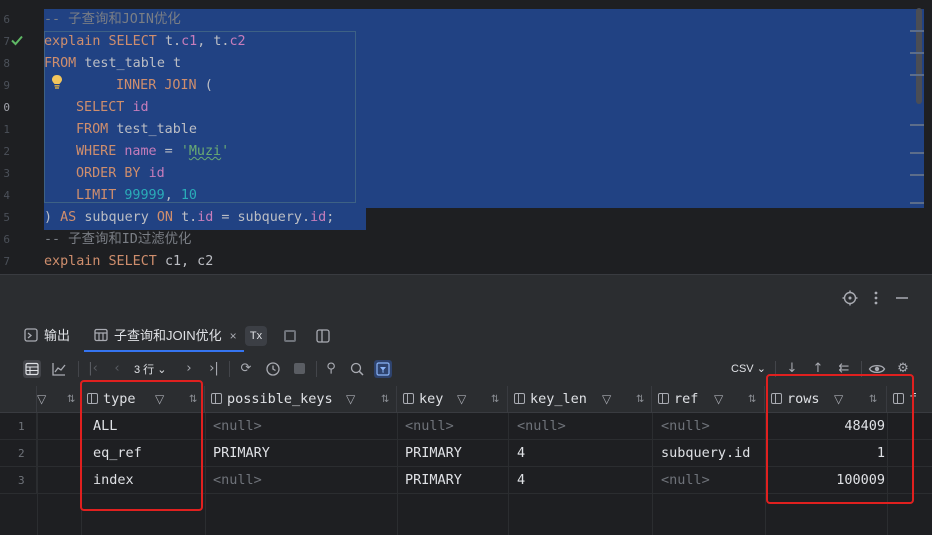 The image size is (932, 535). What do you see at coordinates (18, 399) in the screenshot?
I see `row-number-header` at bounding box center [18, 399].